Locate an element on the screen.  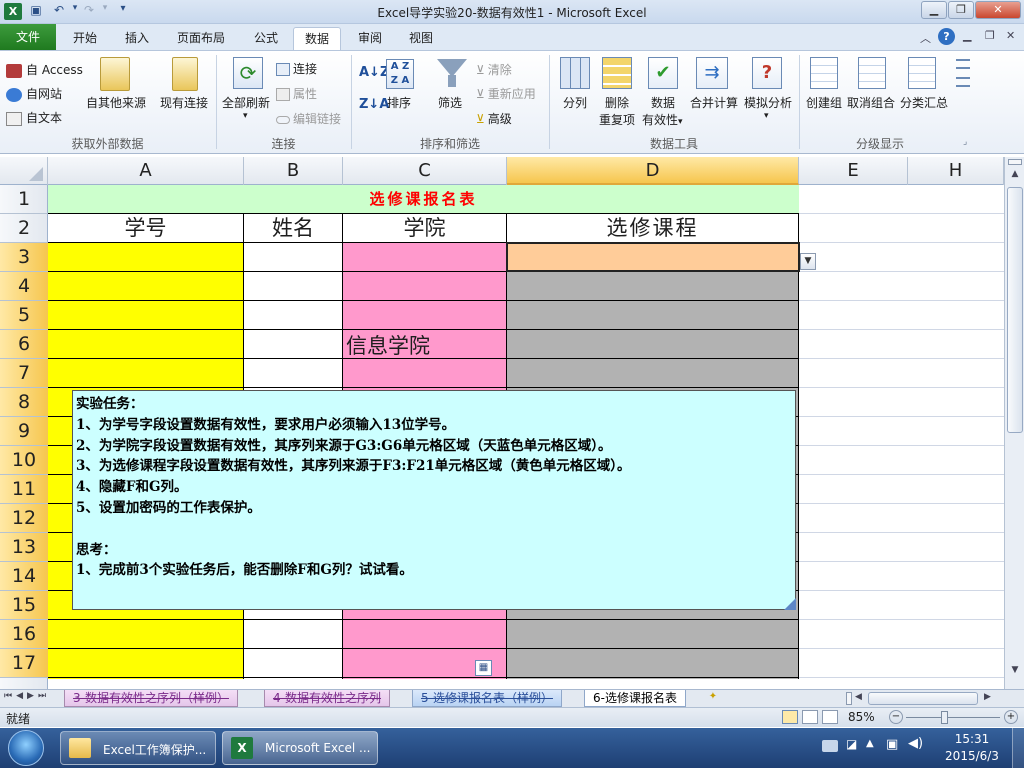
header-cell-college: 学院 is located at coordinates (425, 228).